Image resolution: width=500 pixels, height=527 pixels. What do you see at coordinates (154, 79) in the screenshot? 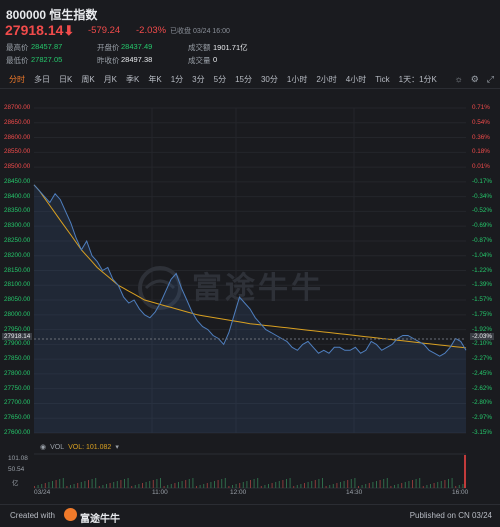
I see `tab-yearly-k: 年K` at bounding box center [154, 79].